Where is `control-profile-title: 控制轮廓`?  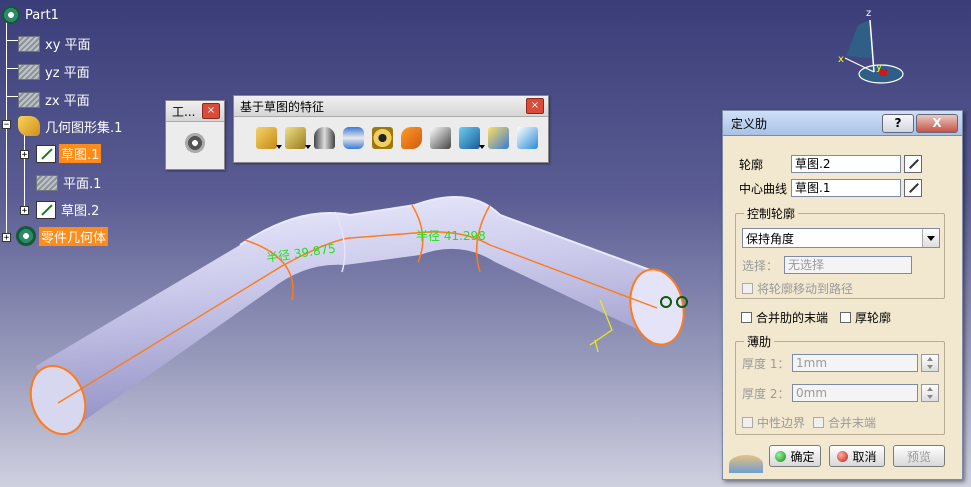 control-profile-title: 控制轮廓 is located at coordinates (771, 213).